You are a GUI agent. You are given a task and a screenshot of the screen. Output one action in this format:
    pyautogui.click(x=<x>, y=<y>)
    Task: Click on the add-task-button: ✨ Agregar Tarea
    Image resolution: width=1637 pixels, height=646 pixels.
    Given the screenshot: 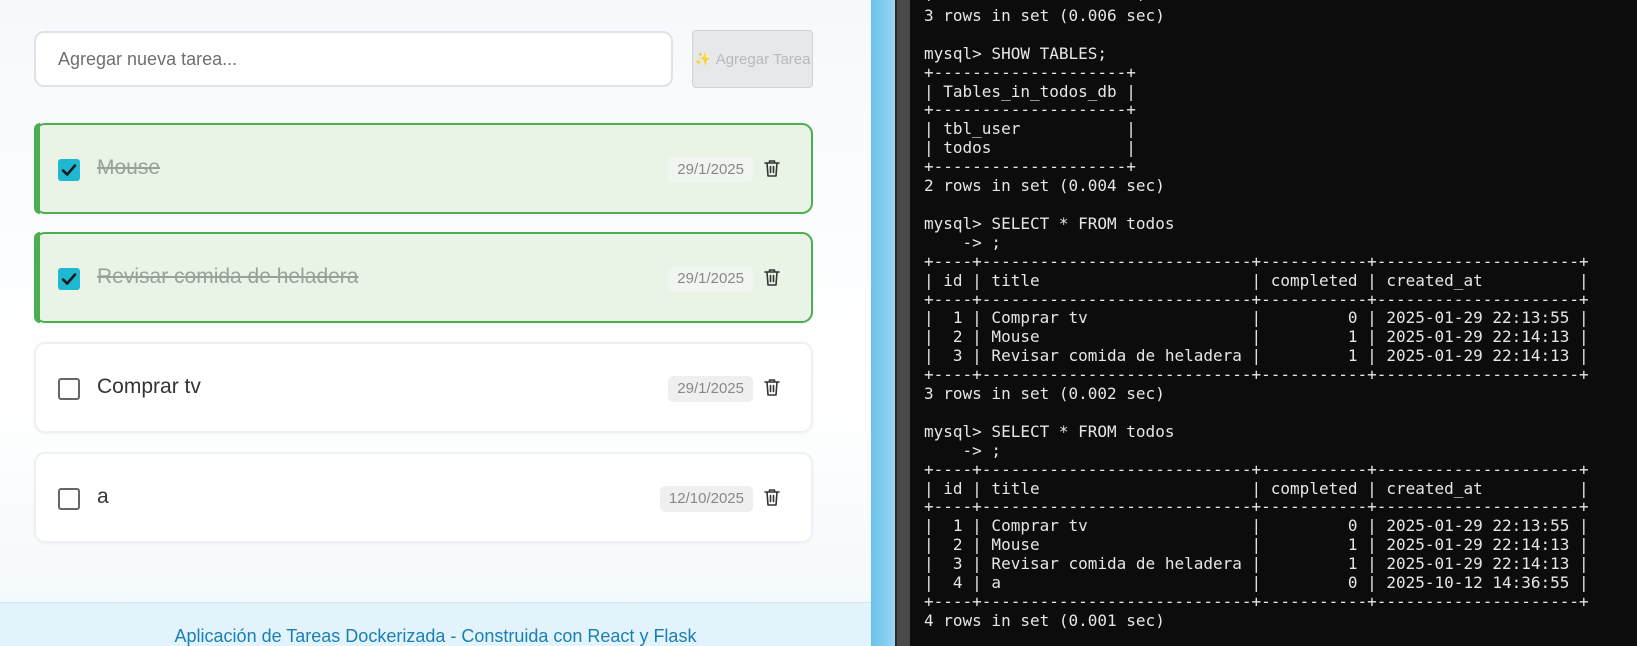 What is the action you would take?
    pyautogui.click(x=752, y=59)
    